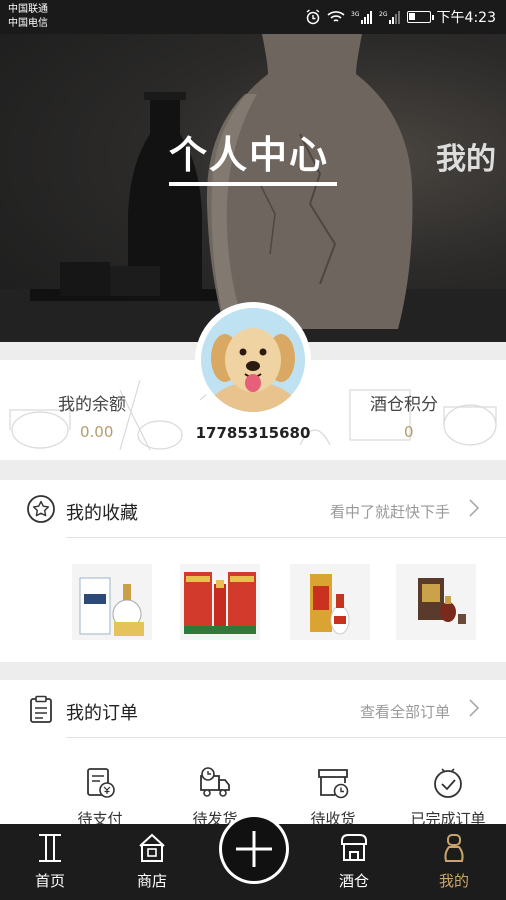  What do you see at coordinates (312, 17) in the screenshot?
I see `alarm-icon` at bounding box center [312, 17].